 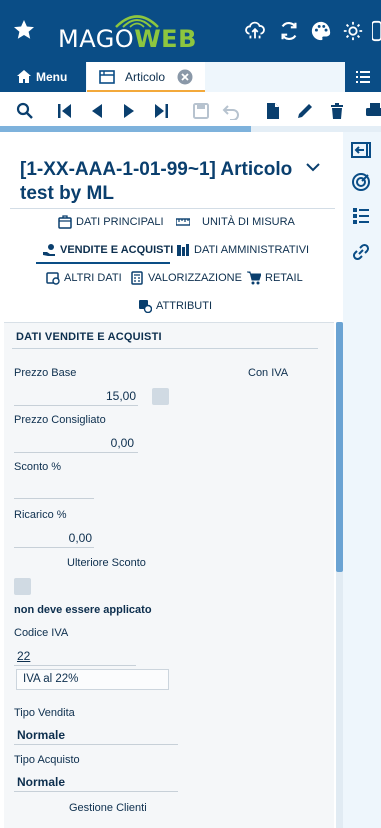 I want to click on undo-icon, so click(x=231, y=111).